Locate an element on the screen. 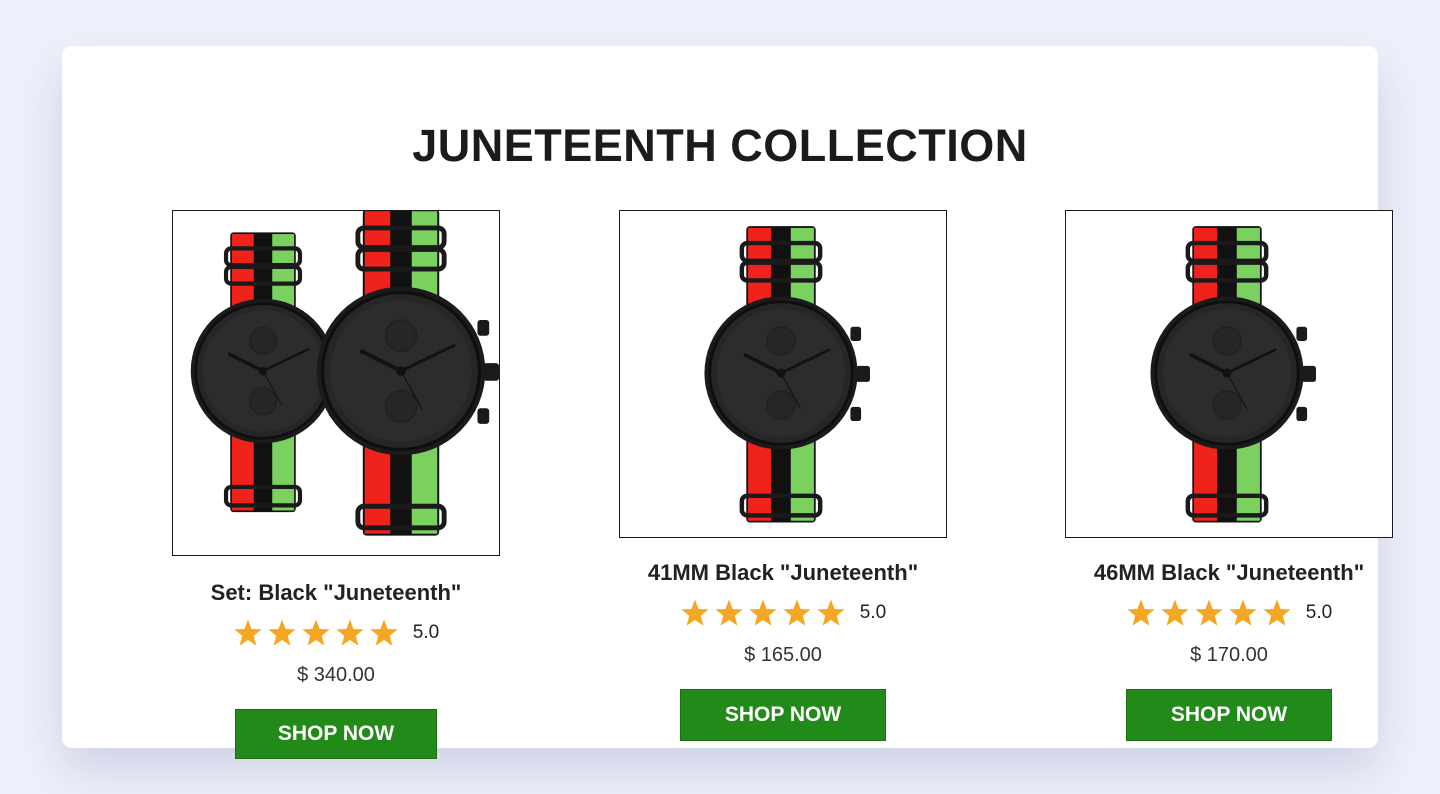  product-price: $ 165.00 is located at coordinates (783, 655).